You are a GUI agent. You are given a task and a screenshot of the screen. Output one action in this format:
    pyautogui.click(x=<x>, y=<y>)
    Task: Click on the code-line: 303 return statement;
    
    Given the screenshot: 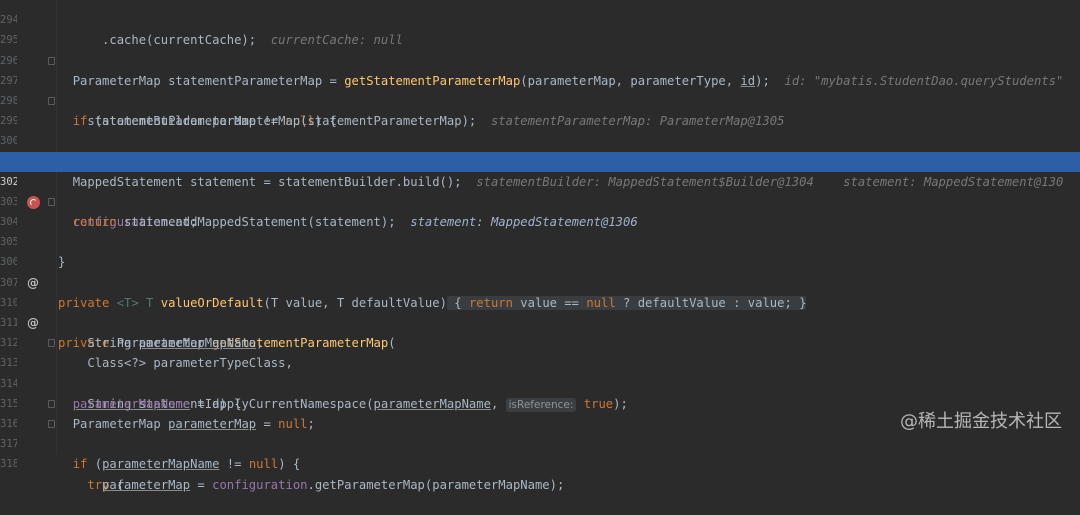 What is the action you would take?
    pyautogui.click(x=540, y=200)
    